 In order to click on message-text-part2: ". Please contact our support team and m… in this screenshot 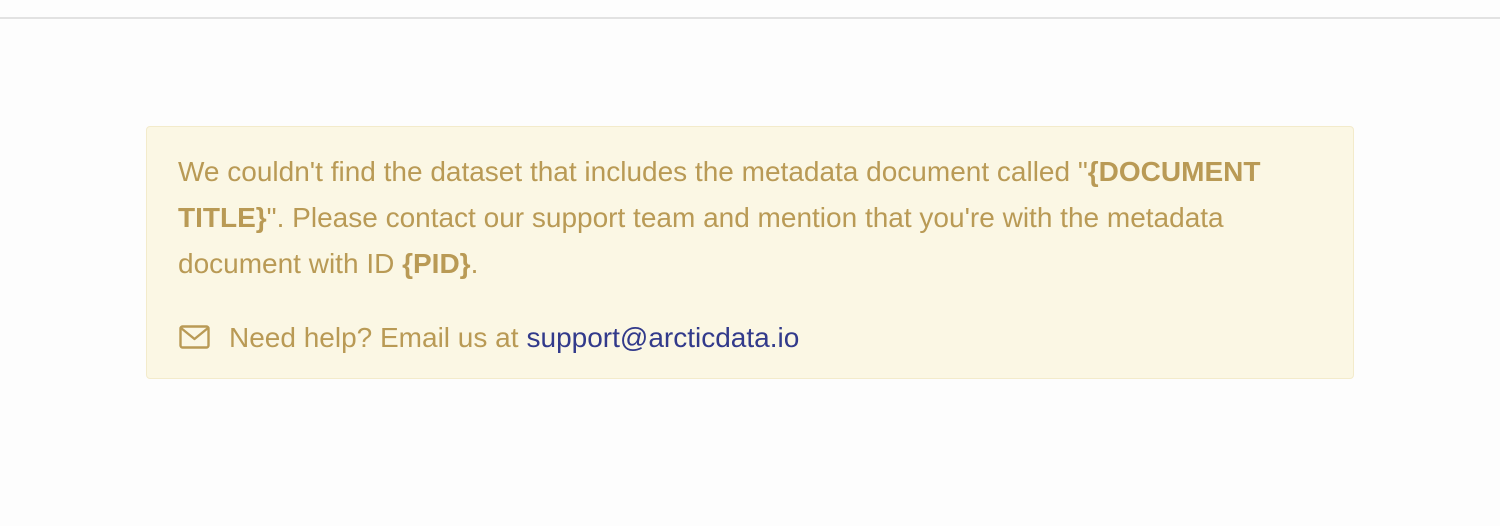, I will do `click(701, 240)`.